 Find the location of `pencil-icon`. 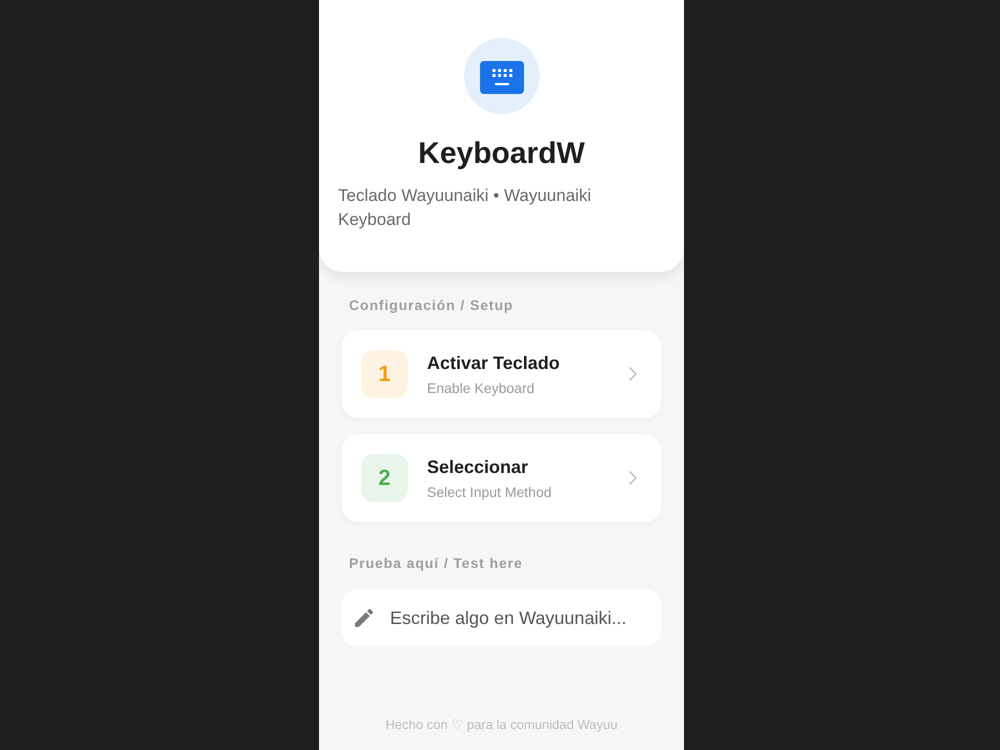

pencil-icon is located at coordinates (364, 618).